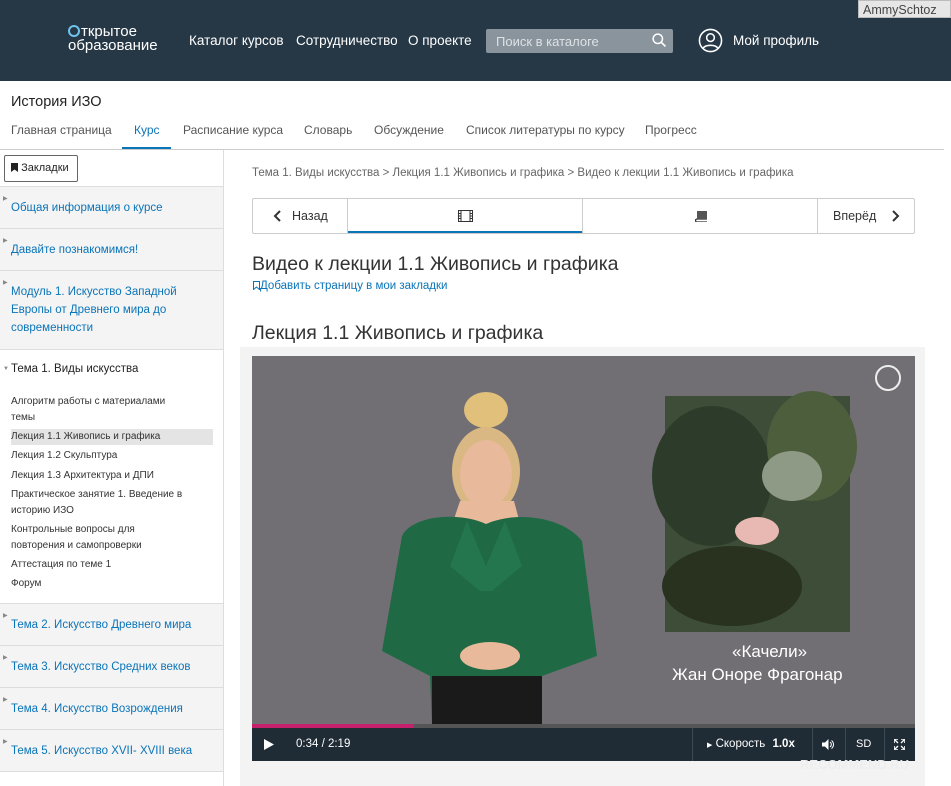  What do you see at coordinates (828, 744) in the screenshot?
I see `volume-icon` at bounding box center [828, 744].